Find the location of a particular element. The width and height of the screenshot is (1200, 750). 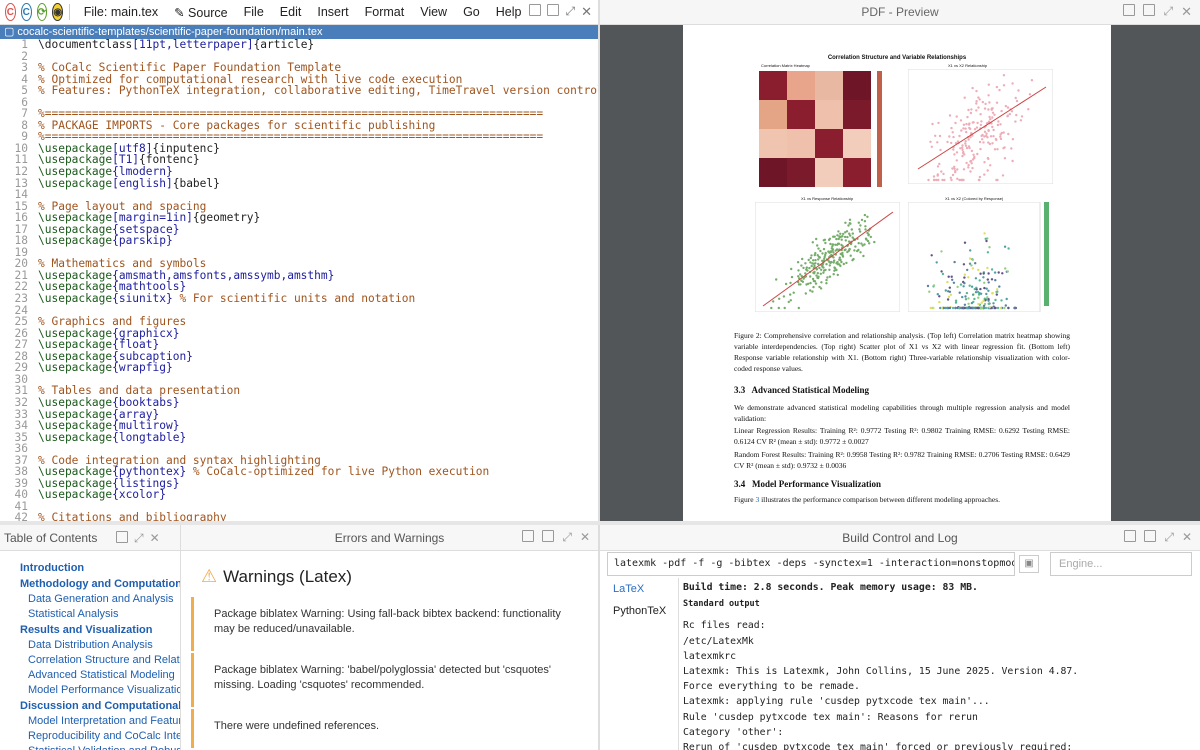

toc-item: Methodology and Computational is located at coordinates (90, 584).